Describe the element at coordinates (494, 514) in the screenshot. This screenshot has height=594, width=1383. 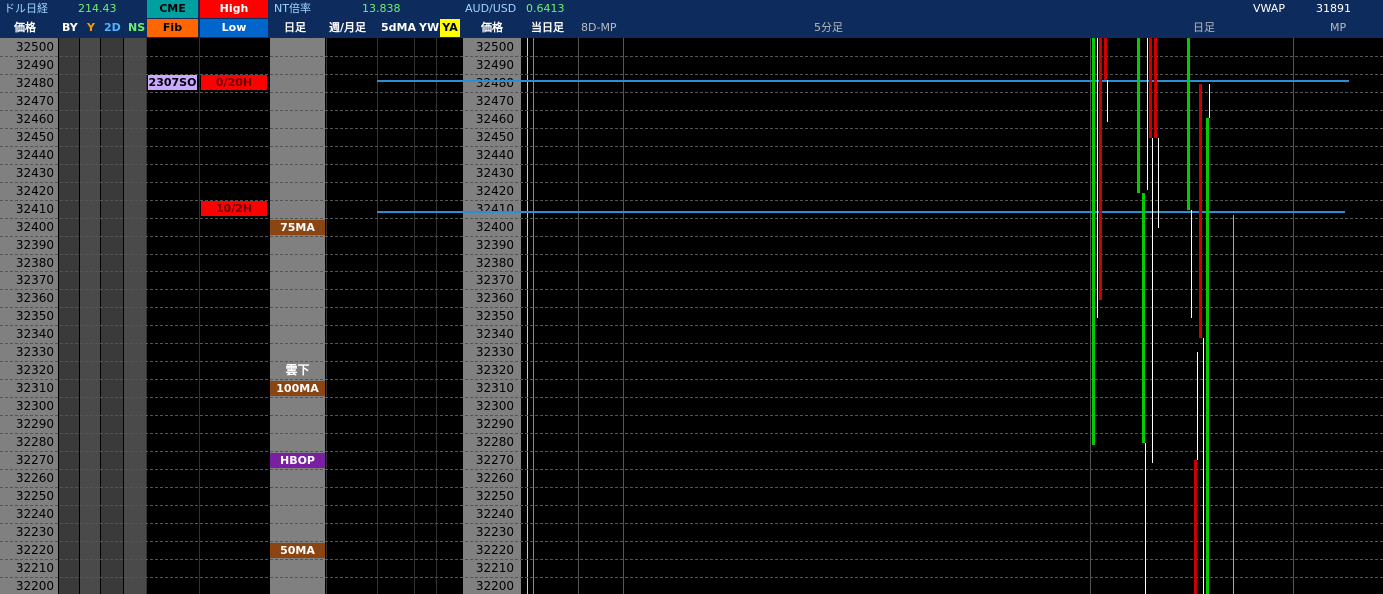
I see `price-label-mid: 32240` at that location.